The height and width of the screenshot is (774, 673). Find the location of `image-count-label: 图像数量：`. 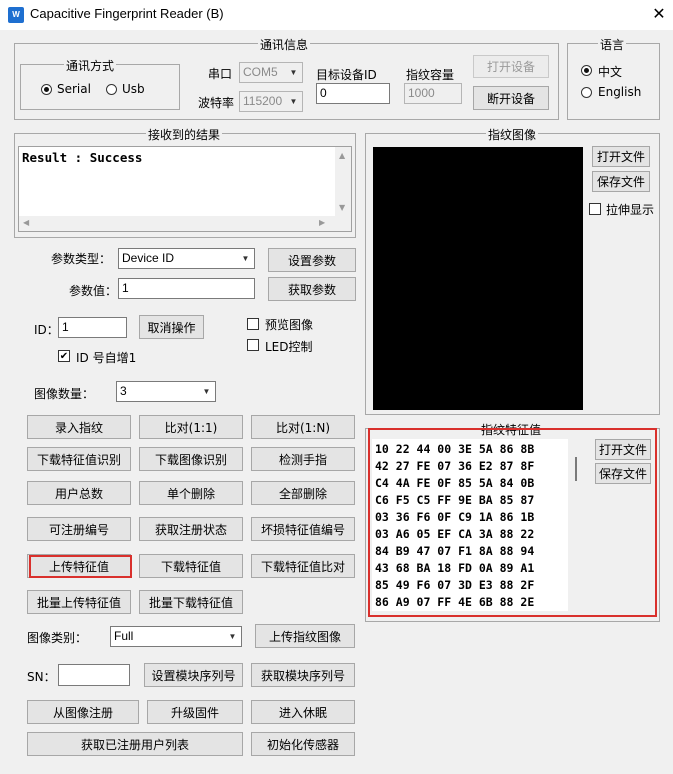

image-count-label: 图像数量： is located at coordinates (64, 394).